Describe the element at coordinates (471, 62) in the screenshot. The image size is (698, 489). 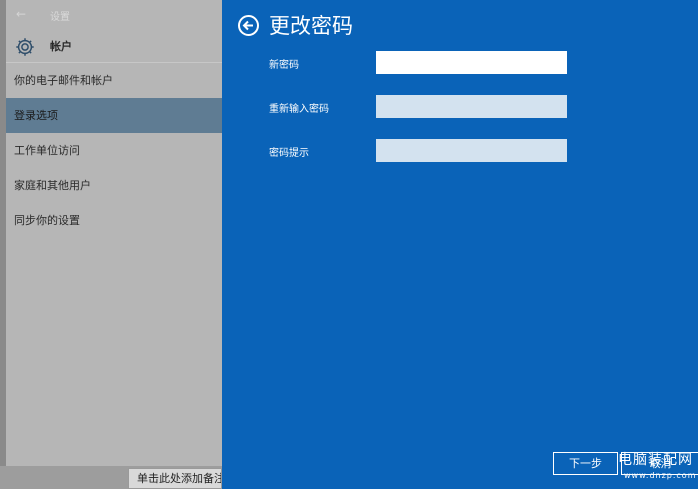
I see `new-password-input` at that location.